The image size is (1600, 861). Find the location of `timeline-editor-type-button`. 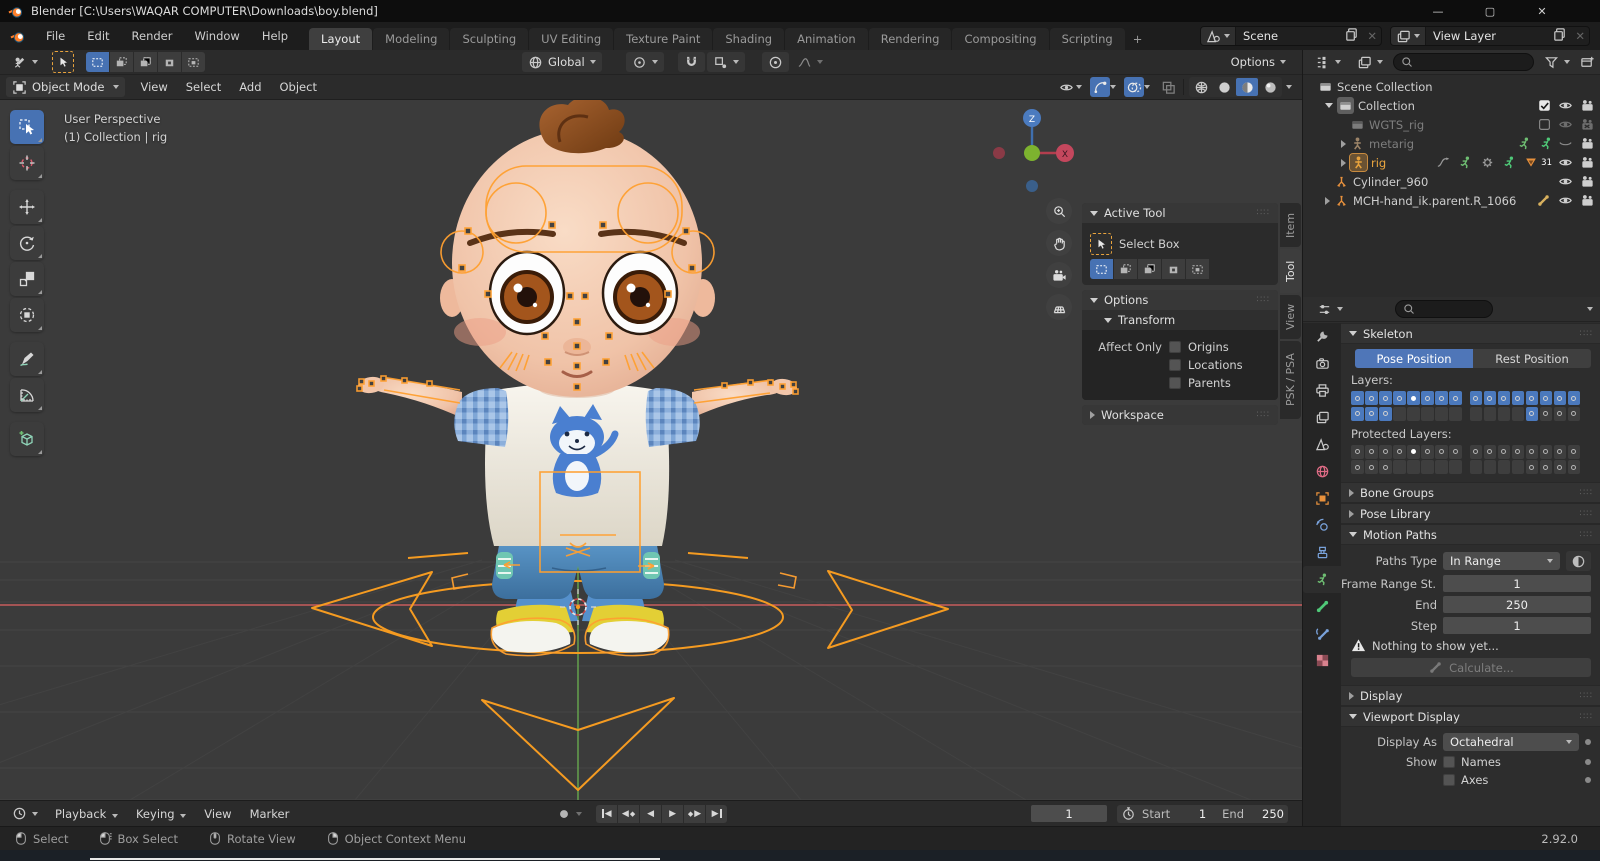

timeline-editor-type-button is located at coordinates (25, 814).